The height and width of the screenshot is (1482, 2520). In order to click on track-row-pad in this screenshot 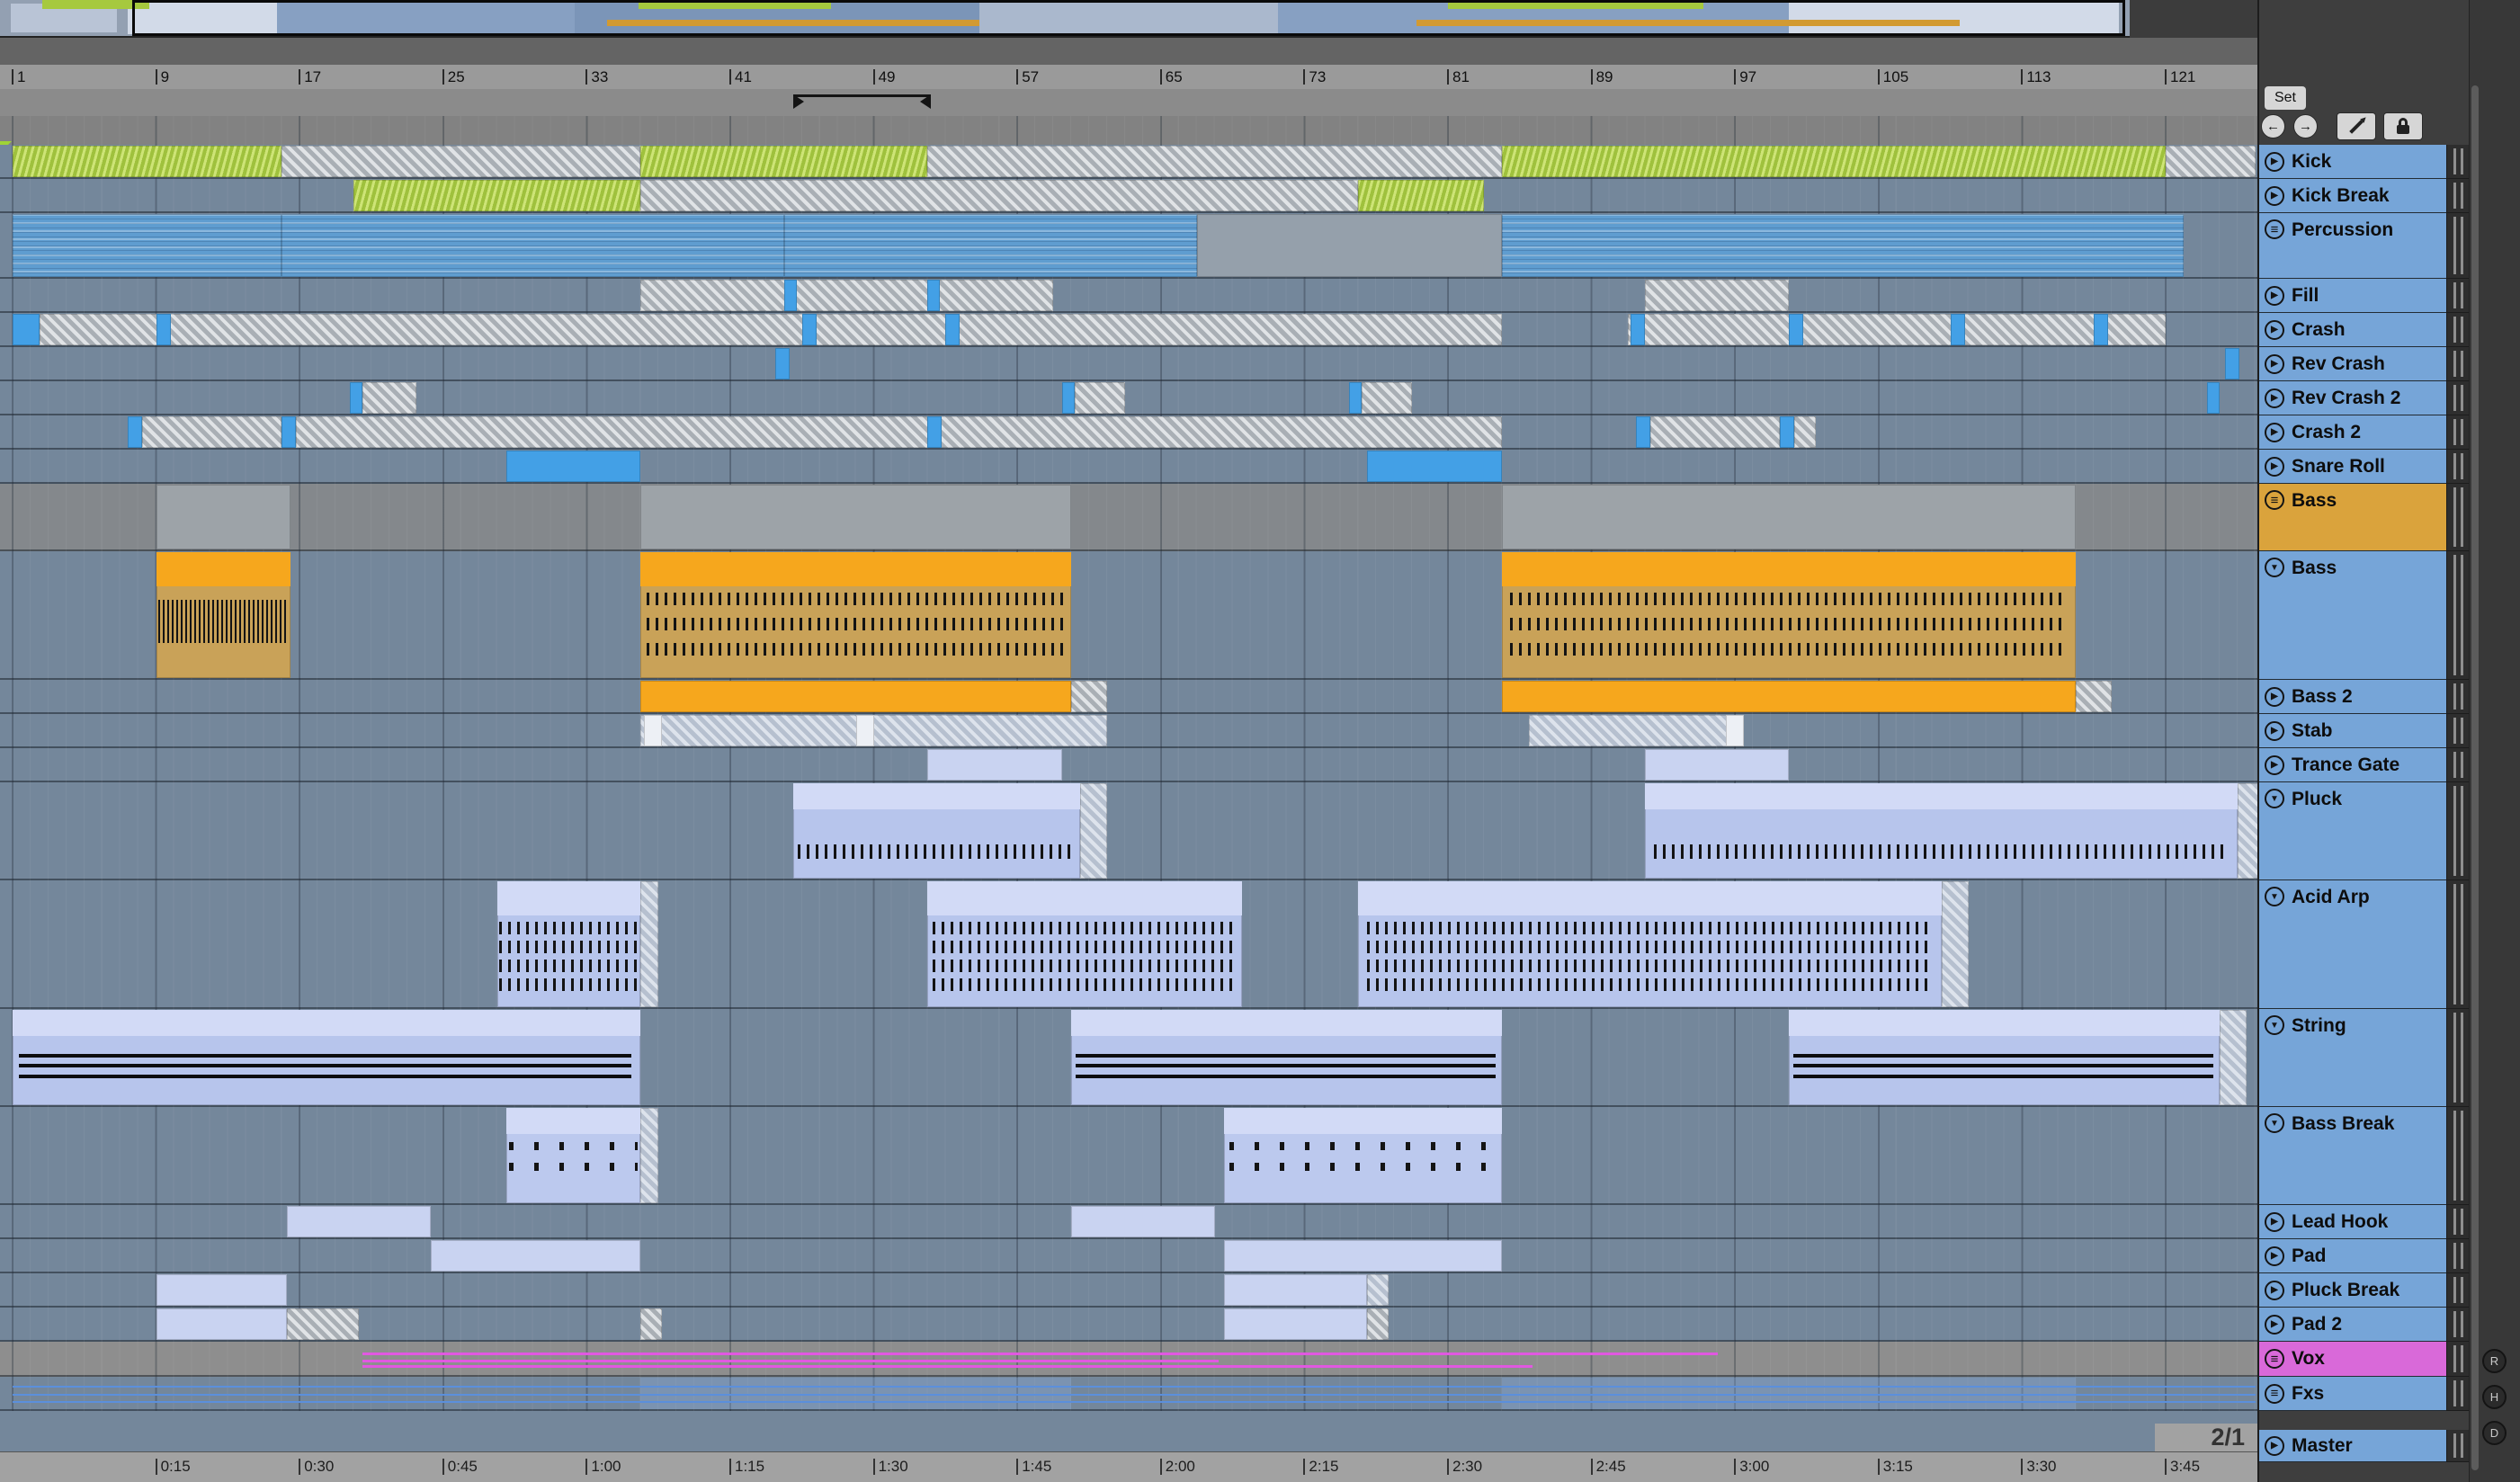, I will do `click(1128, 1256)`.